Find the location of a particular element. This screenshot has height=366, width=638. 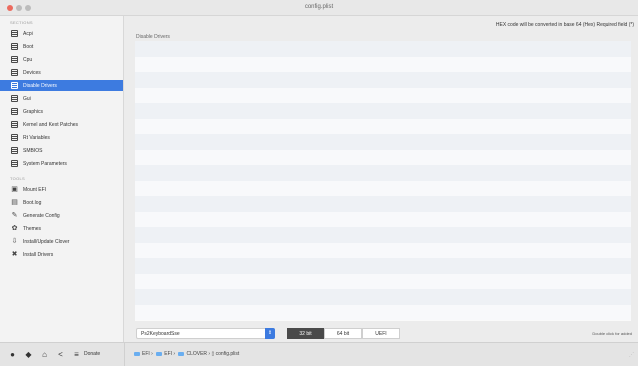

donate-button: Donate is located at coordinates (92, 354).